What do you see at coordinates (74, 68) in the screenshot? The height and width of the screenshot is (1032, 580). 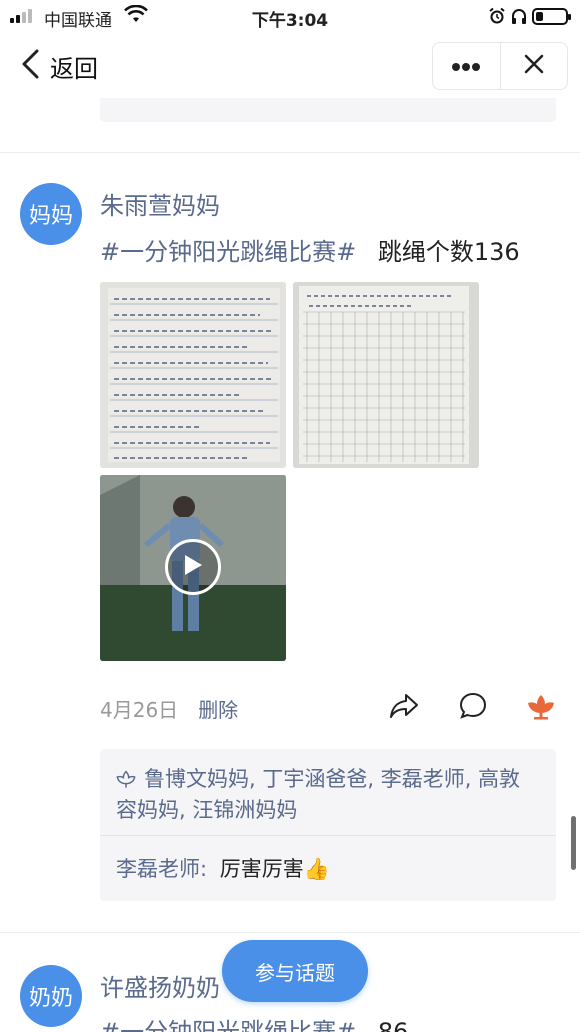 I see `back-label: 返回` at bounding box center [74, 68].